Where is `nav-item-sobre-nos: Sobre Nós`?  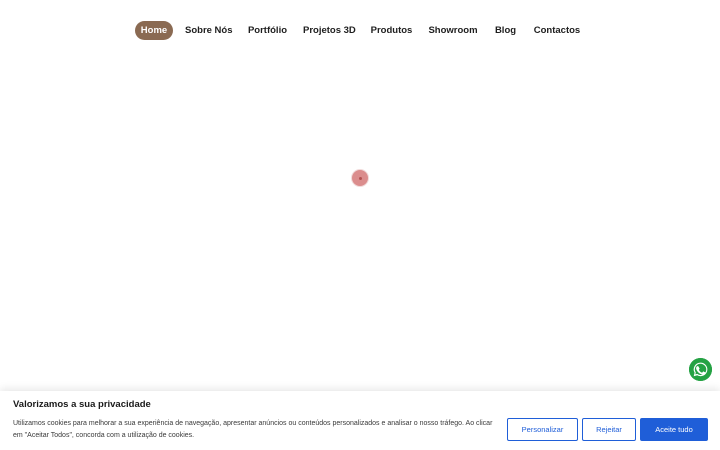
nav-item-sobre-nos: Sobre Nós is located at coordinates (209, 30).